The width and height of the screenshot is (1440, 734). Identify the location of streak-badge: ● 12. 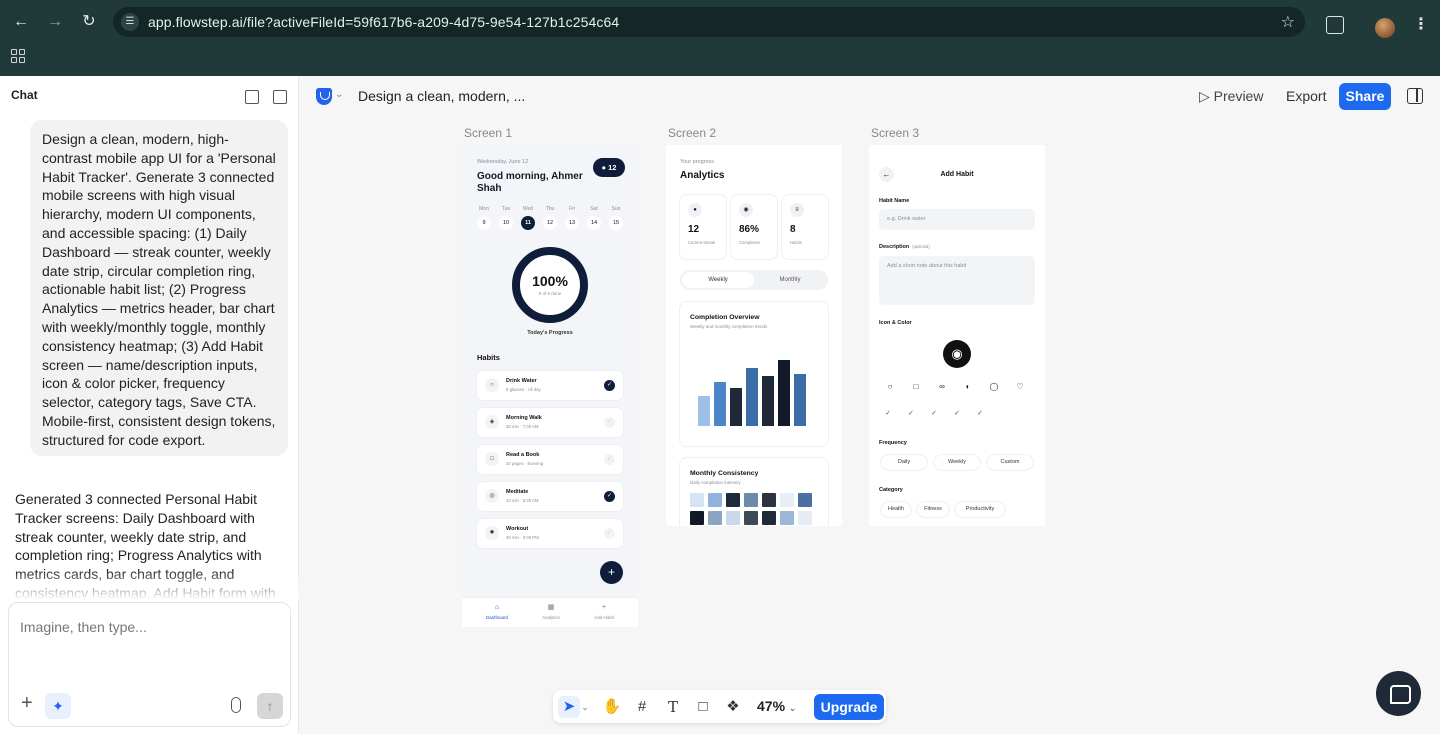
(609, 167).